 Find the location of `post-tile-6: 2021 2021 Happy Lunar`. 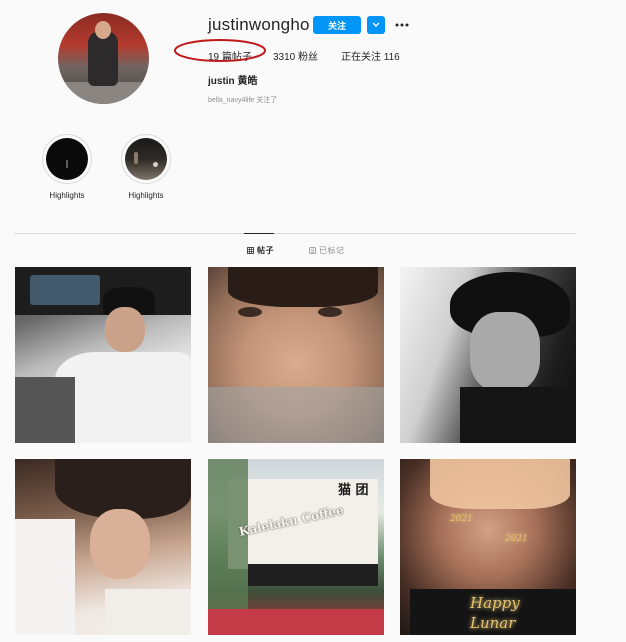

post-tile-6: 2021 2021 Happy Lunar is located at coordinates (488, 547).